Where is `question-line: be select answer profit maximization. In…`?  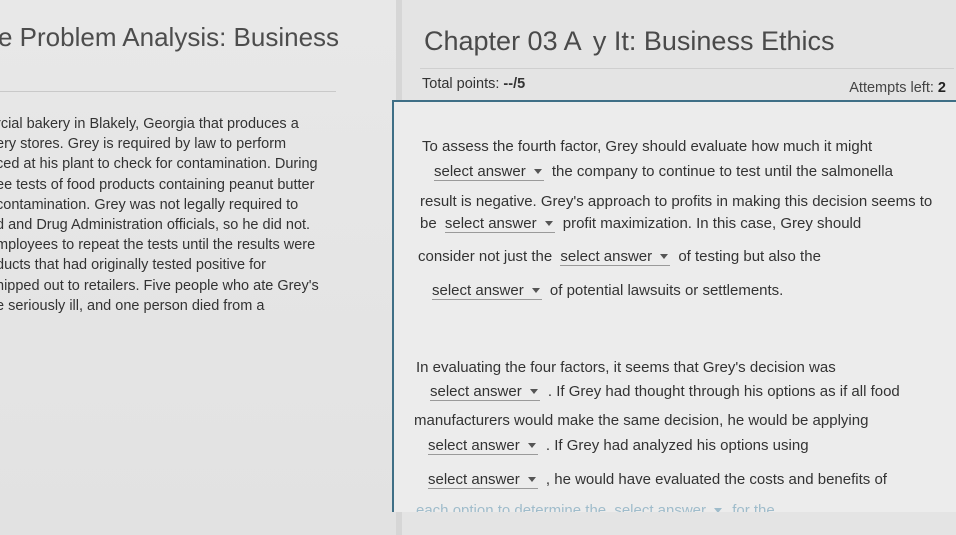
question-line: be select answer profit maximization. In… is located at coordinates (640, 224).